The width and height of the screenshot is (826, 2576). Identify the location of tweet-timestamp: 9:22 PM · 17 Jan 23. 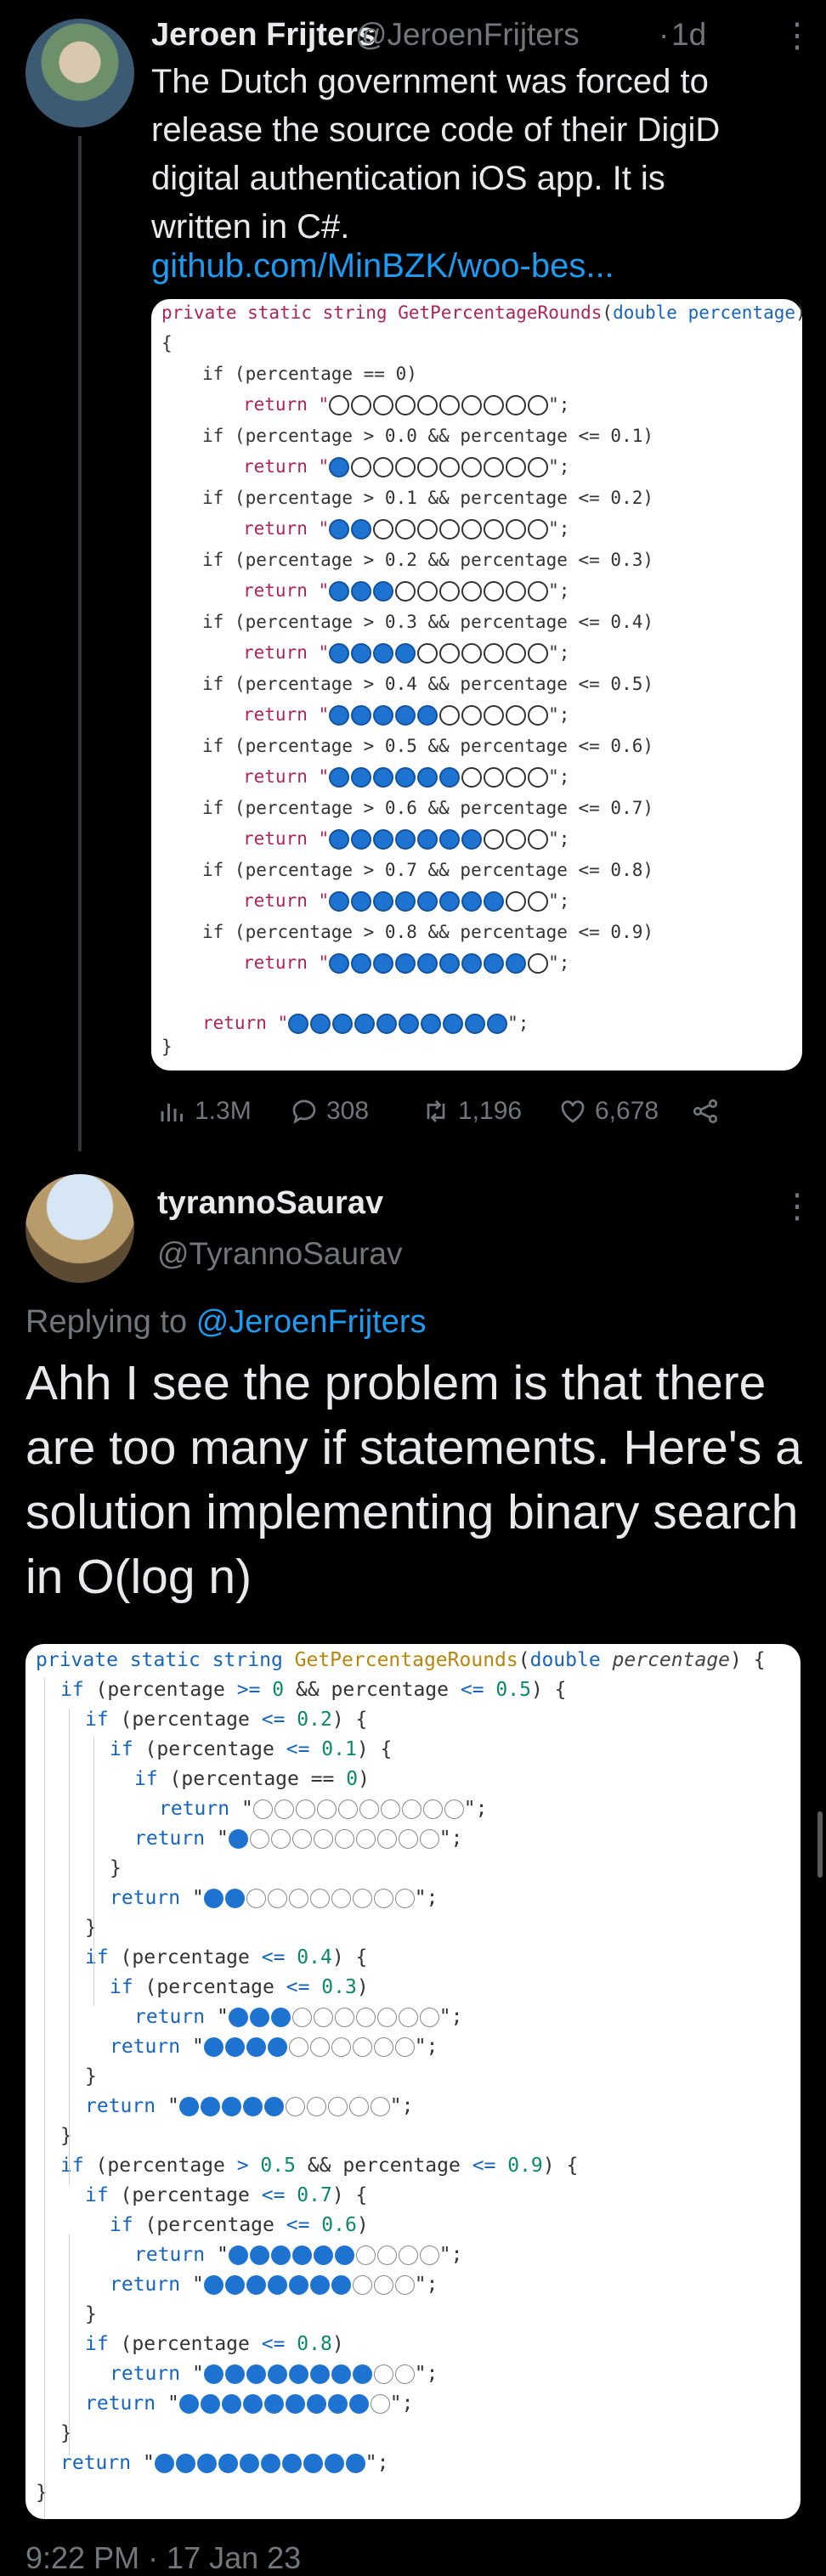
(163, 2557).